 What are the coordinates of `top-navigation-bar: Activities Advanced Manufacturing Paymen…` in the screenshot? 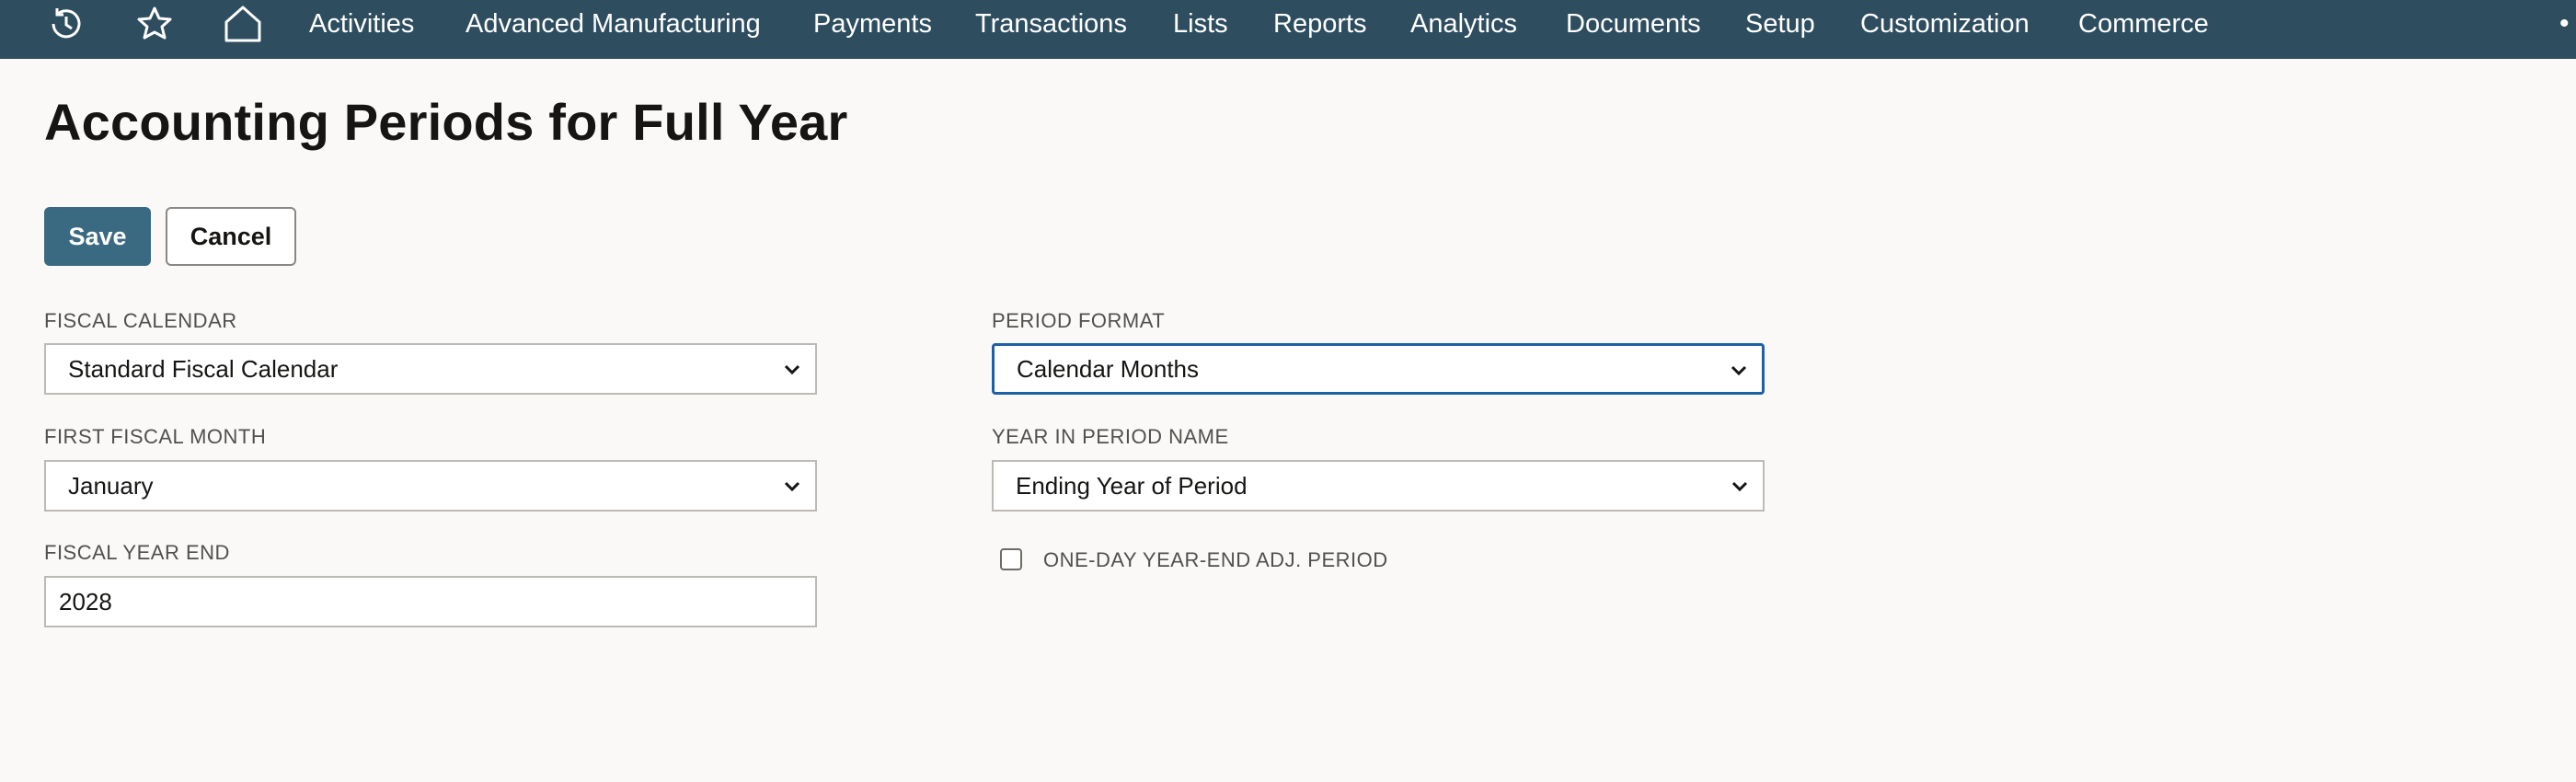 It's located at (1288, 29).